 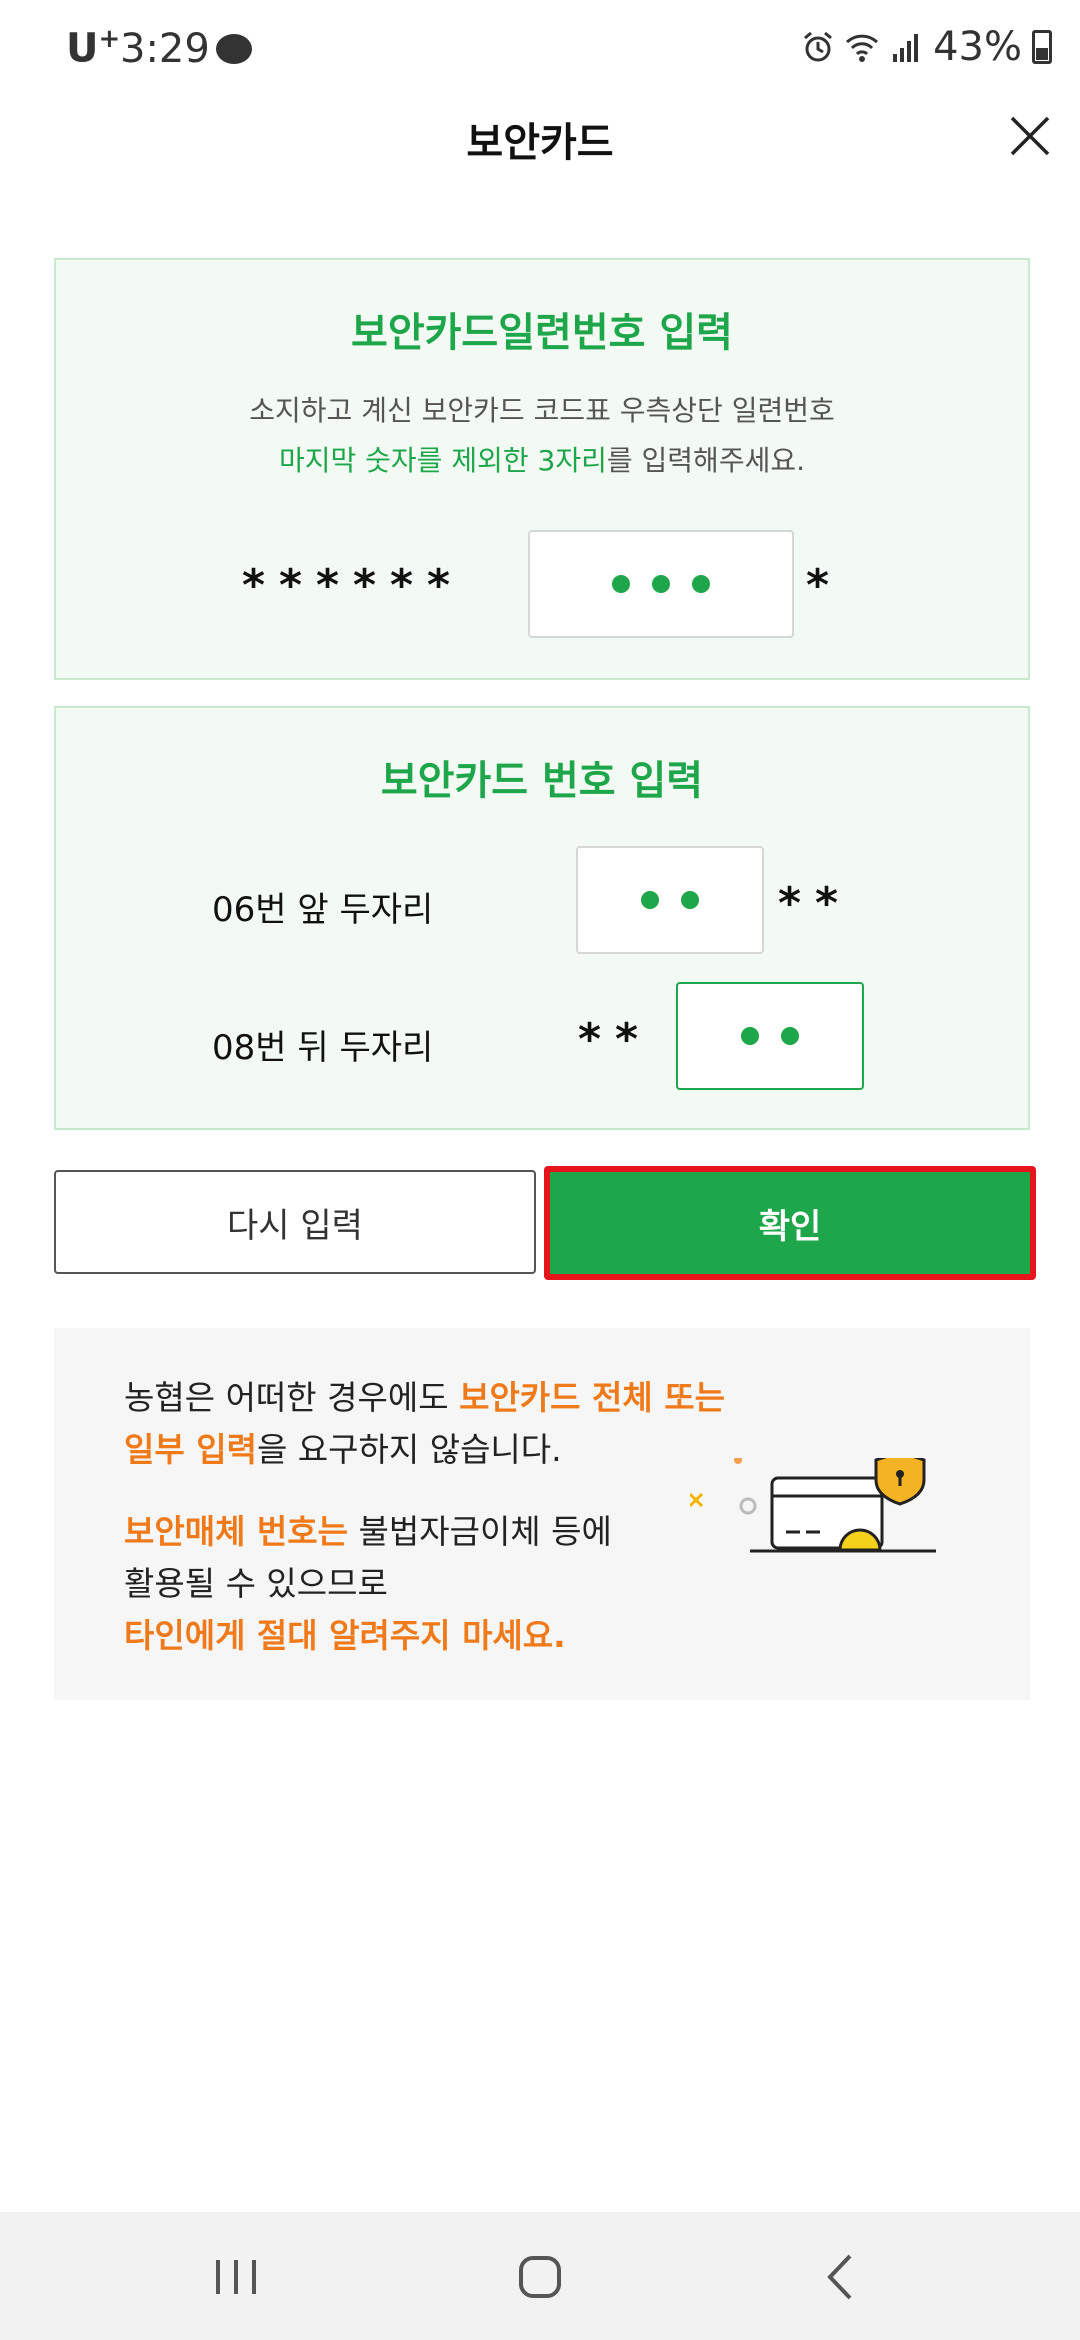 I want to click on confirm-button-highlight: 확인, so click(x=790, y=1223).